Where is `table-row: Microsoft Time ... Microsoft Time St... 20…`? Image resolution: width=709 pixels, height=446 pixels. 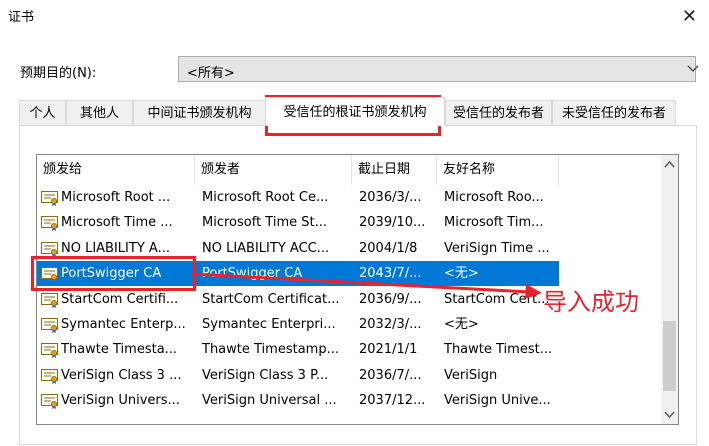 table-row: Microsoft Time ... Microsoft Time St... 20… is located at coordinates (298, 222).